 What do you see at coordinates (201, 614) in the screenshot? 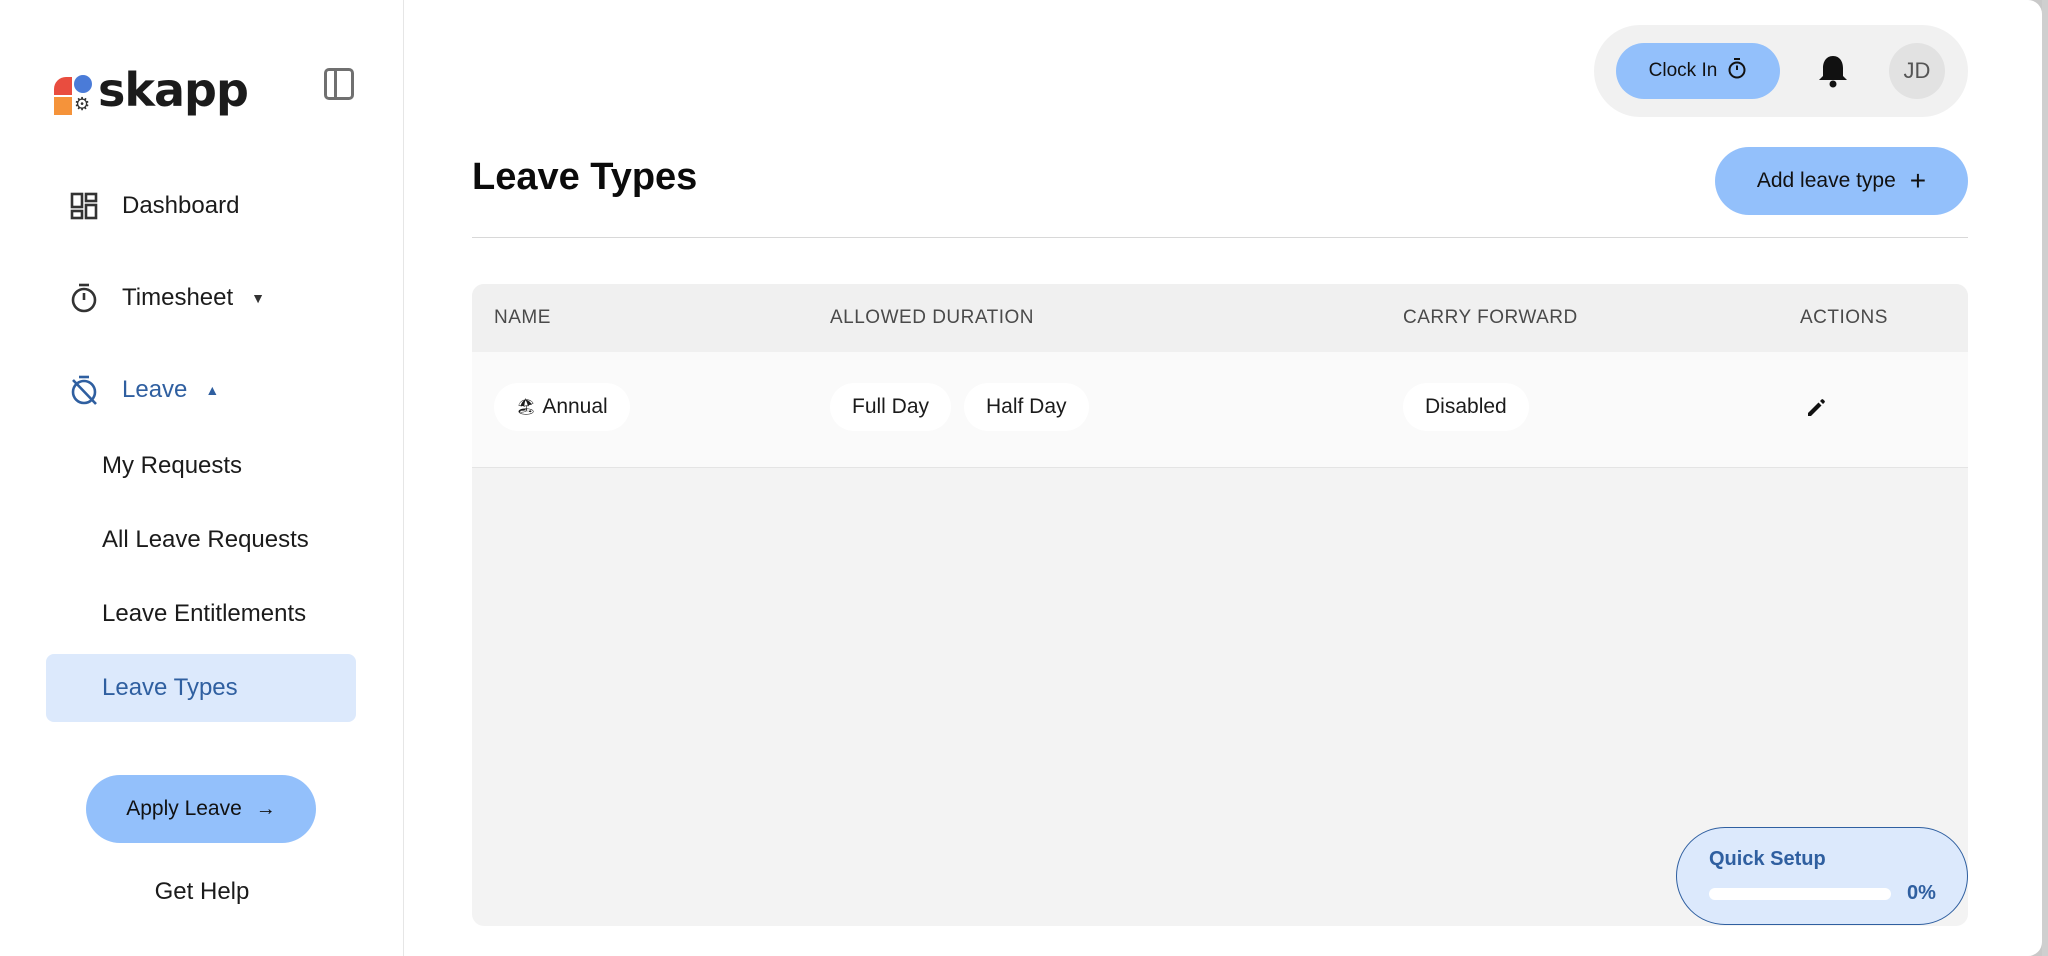
I see `sidebar-subitem-leave-entitlements: Leave Entitlements` at bounding box center [201, 614].